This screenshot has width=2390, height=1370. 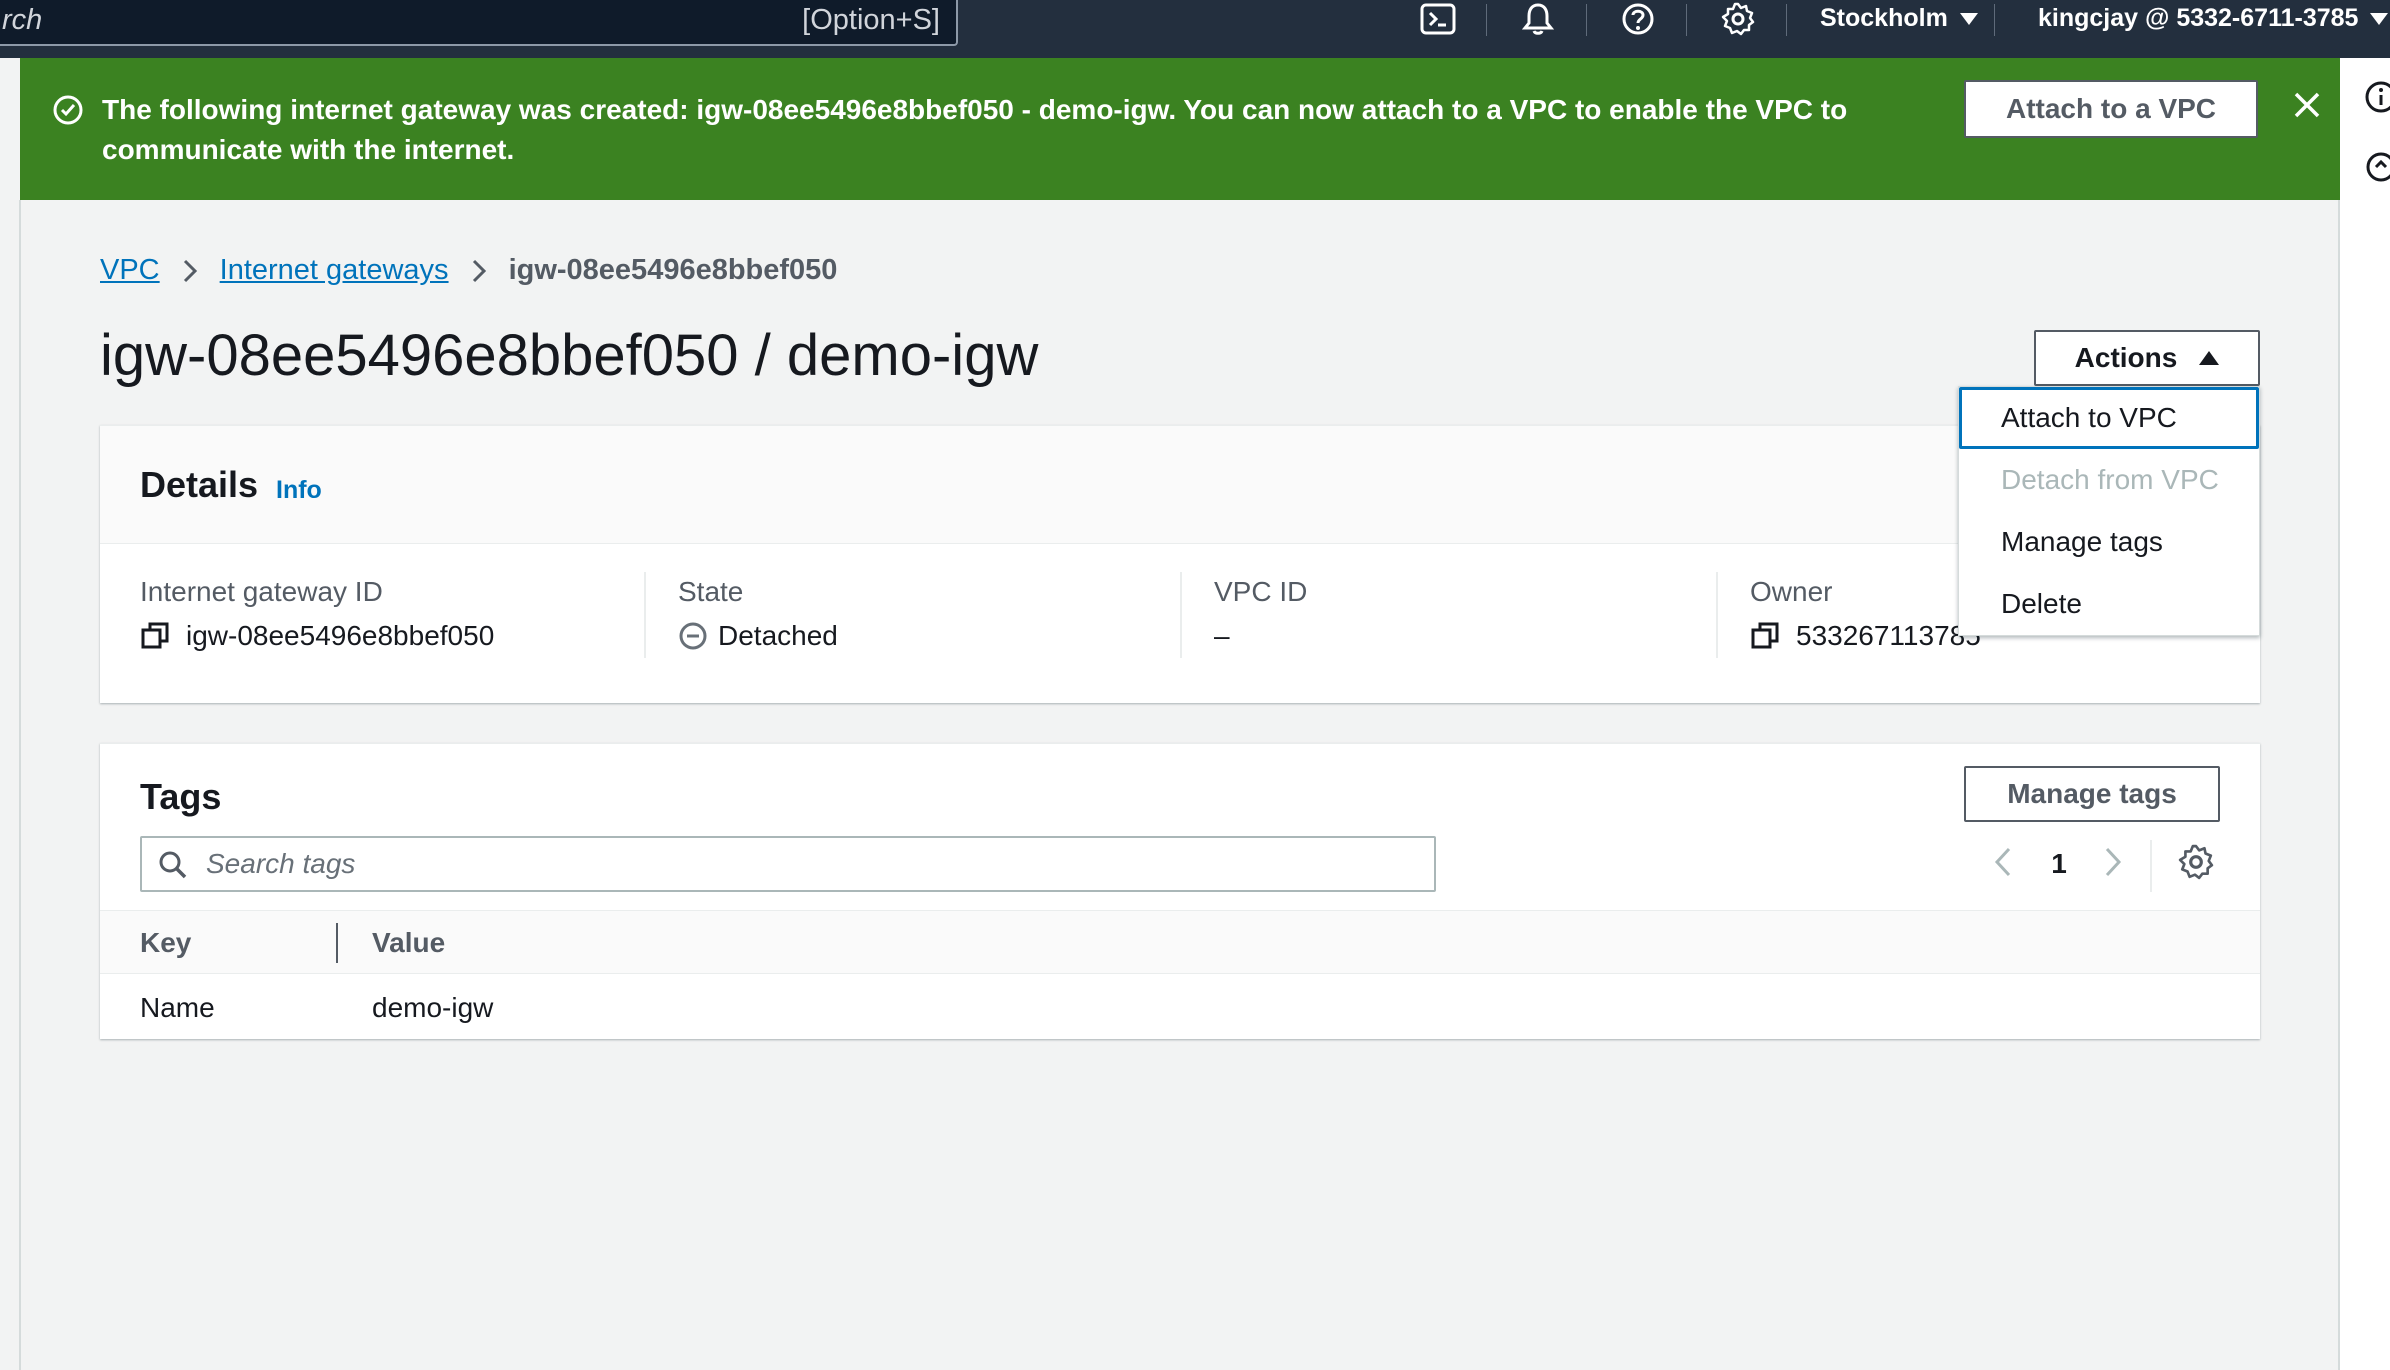 I want to click on region-label: Stockholm, so click(x=1884, y=18).